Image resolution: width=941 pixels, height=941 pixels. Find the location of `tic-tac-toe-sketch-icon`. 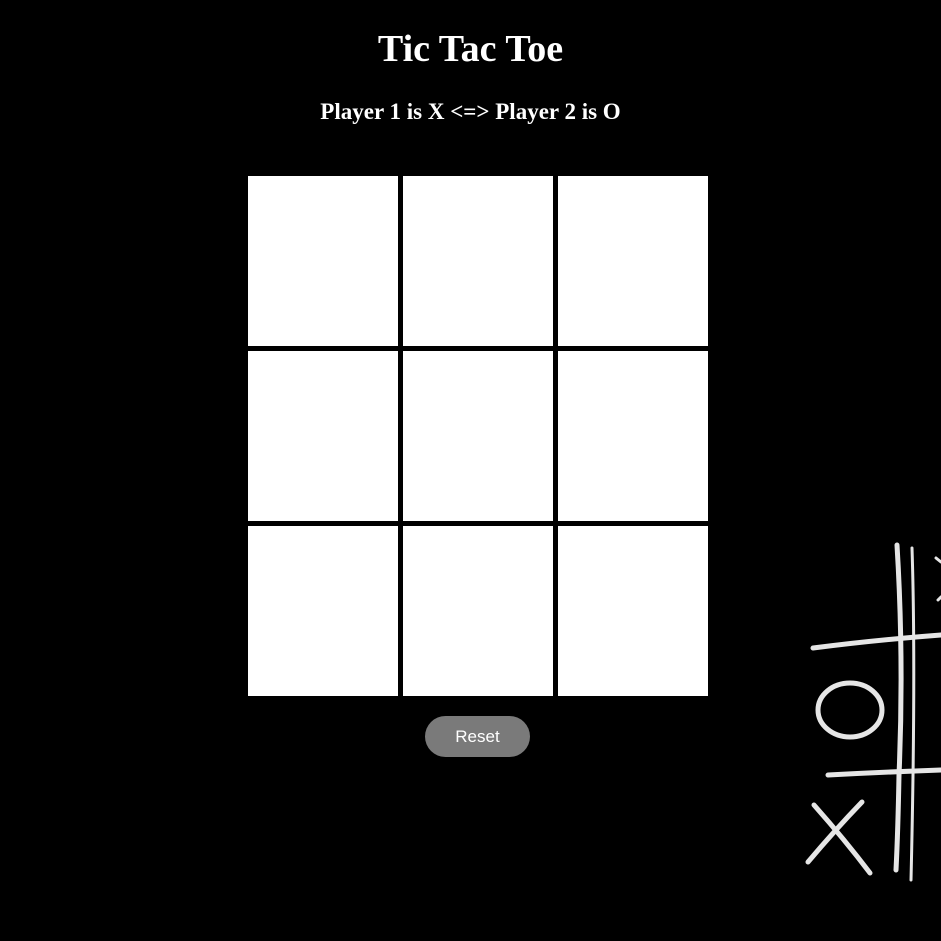

tic-tac-toe-sketch-icon is located at coordinates (873, 712).